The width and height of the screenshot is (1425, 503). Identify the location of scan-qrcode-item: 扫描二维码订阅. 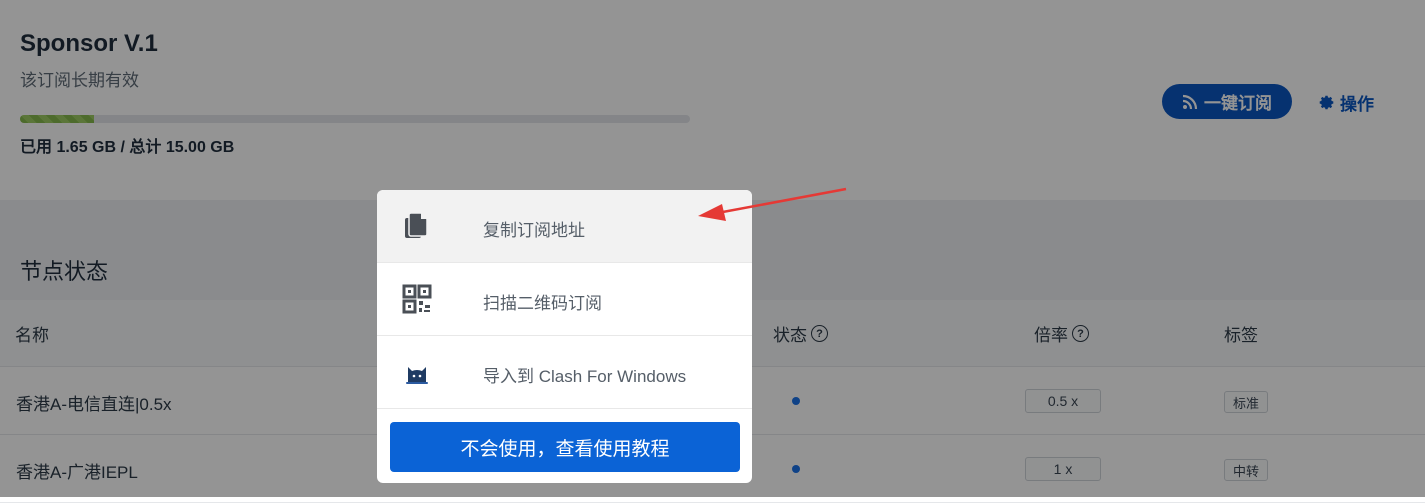
(564, 299).